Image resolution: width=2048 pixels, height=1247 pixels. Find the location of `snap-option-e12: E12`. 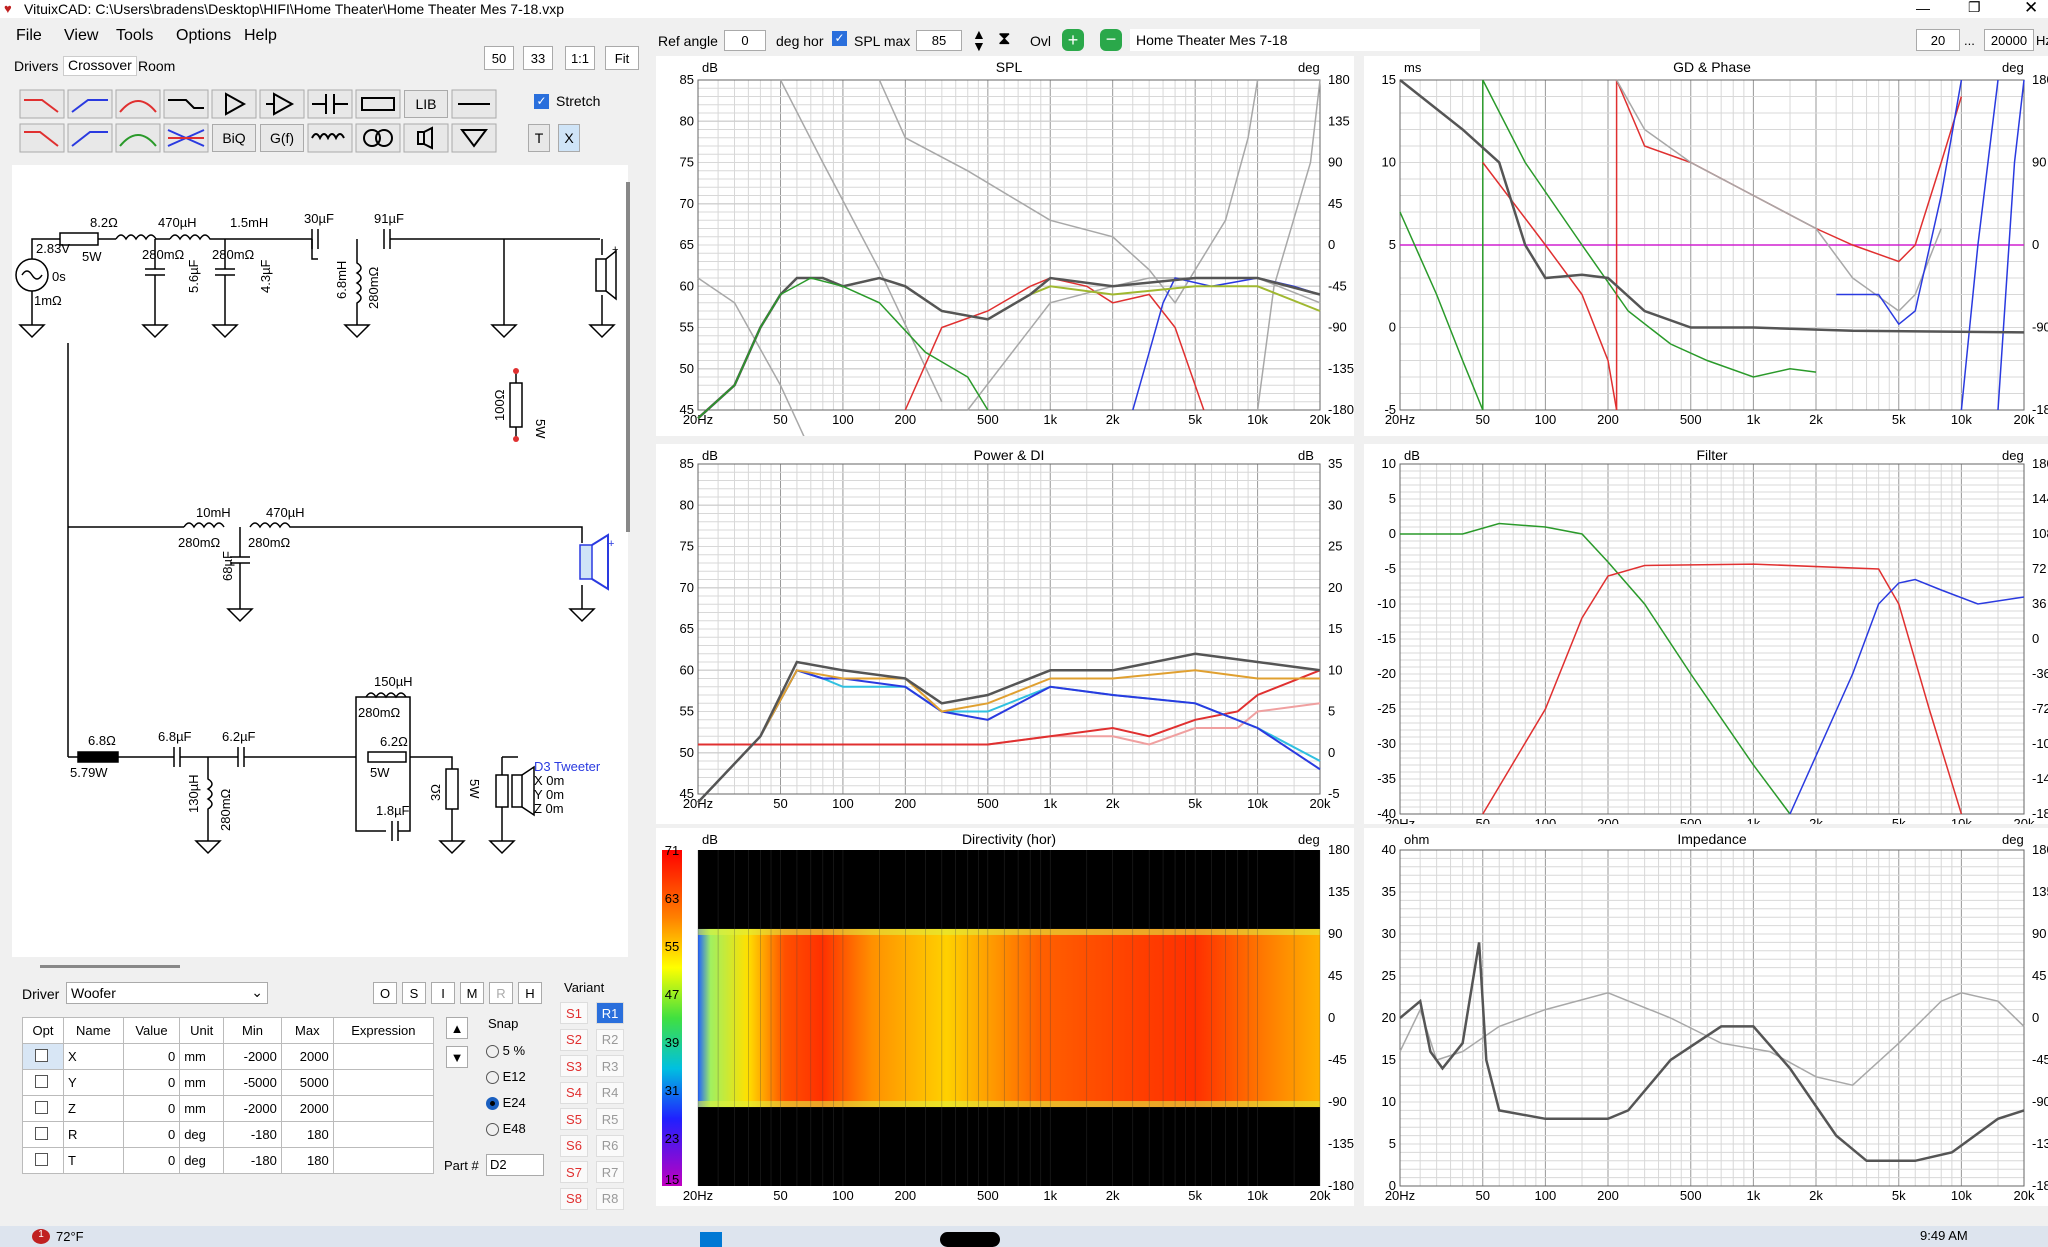

snap-option-e12: E12 is located at coordinates (506, 1077).